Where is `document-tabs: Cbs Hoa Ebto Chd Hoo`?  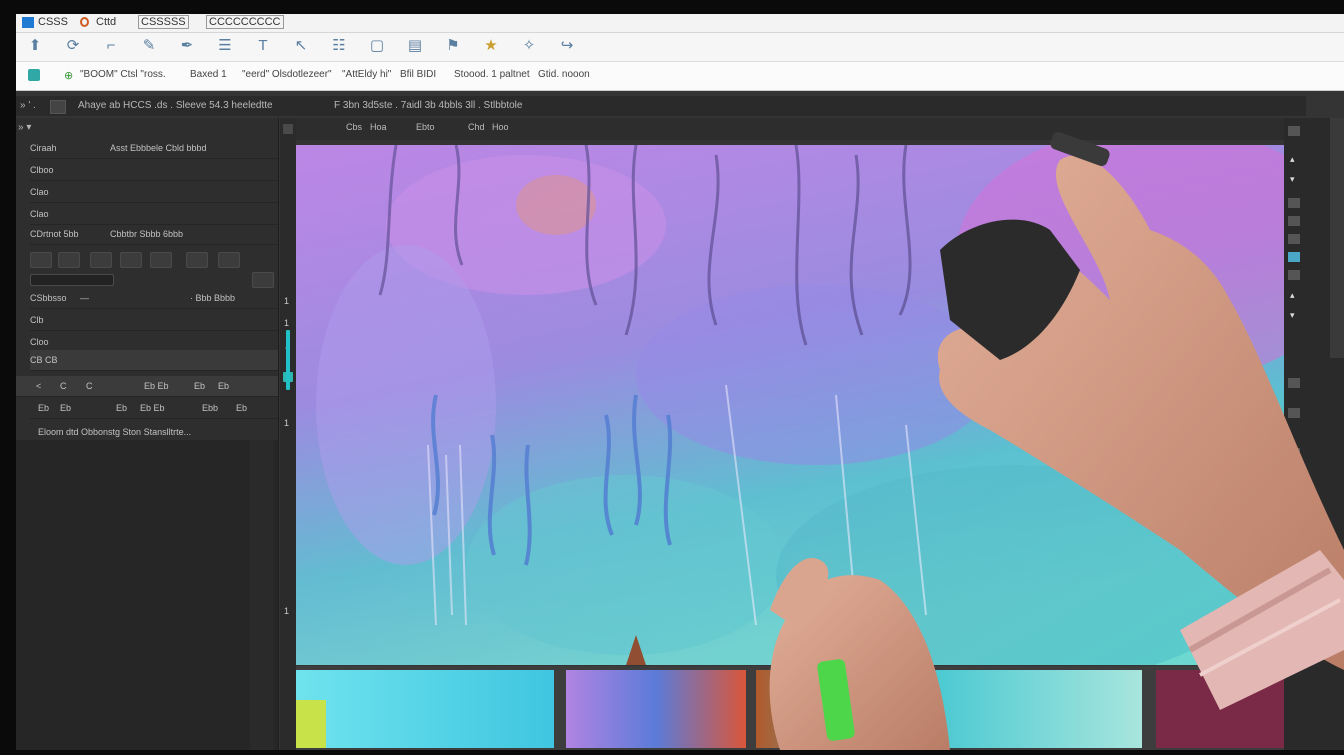
document-tabs: Cbs Hoa Ebto Chd Hoo is located at coordinates (790, 129).